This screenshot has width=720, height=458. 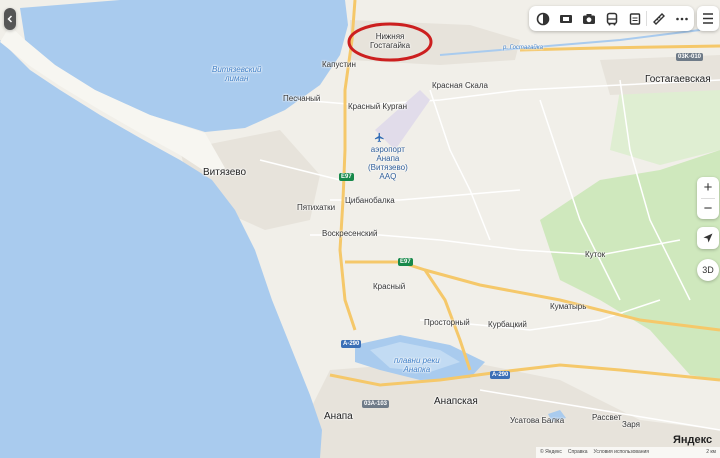 I want to click on zoom-out-button: −, so click(x=708, y=208).